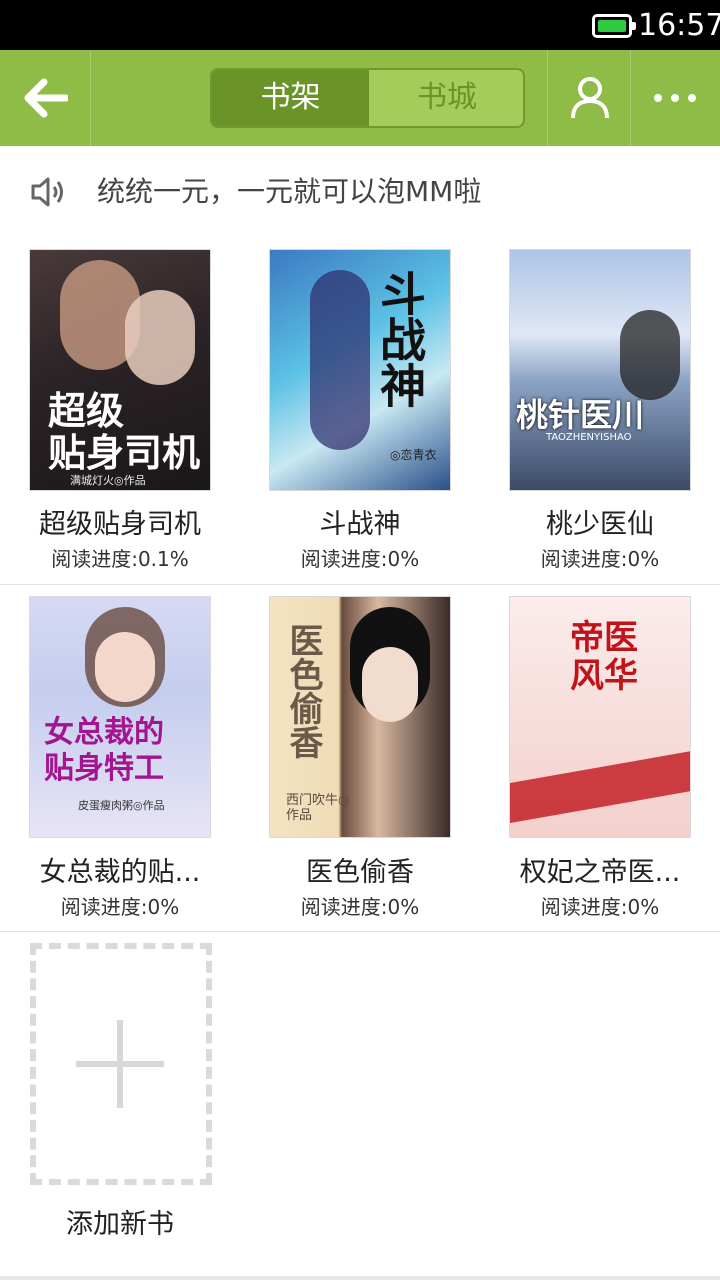  Describe the element at coordinates (121, 1064) in the screenshot. I see `add-book-button` at that location.